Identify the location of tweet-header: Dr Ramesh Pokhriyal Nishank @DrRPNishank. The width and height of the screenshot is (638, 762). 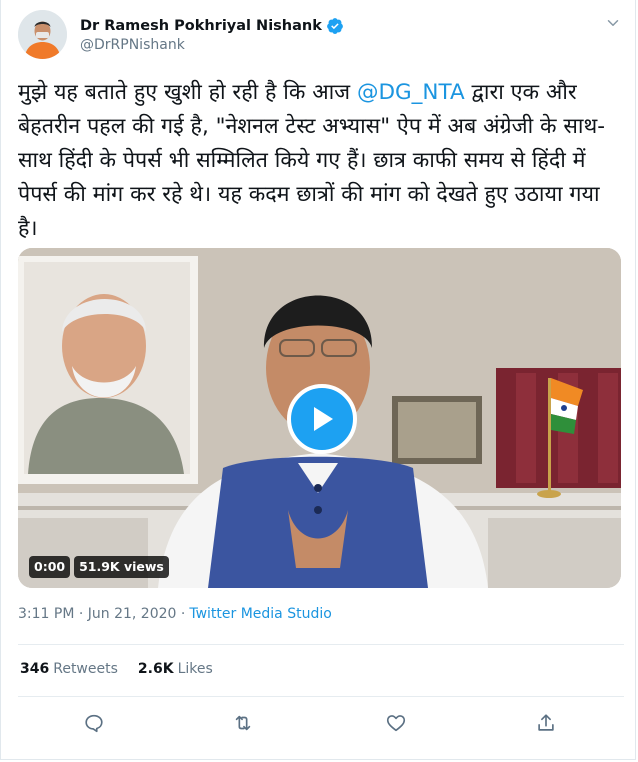
(321, 38).